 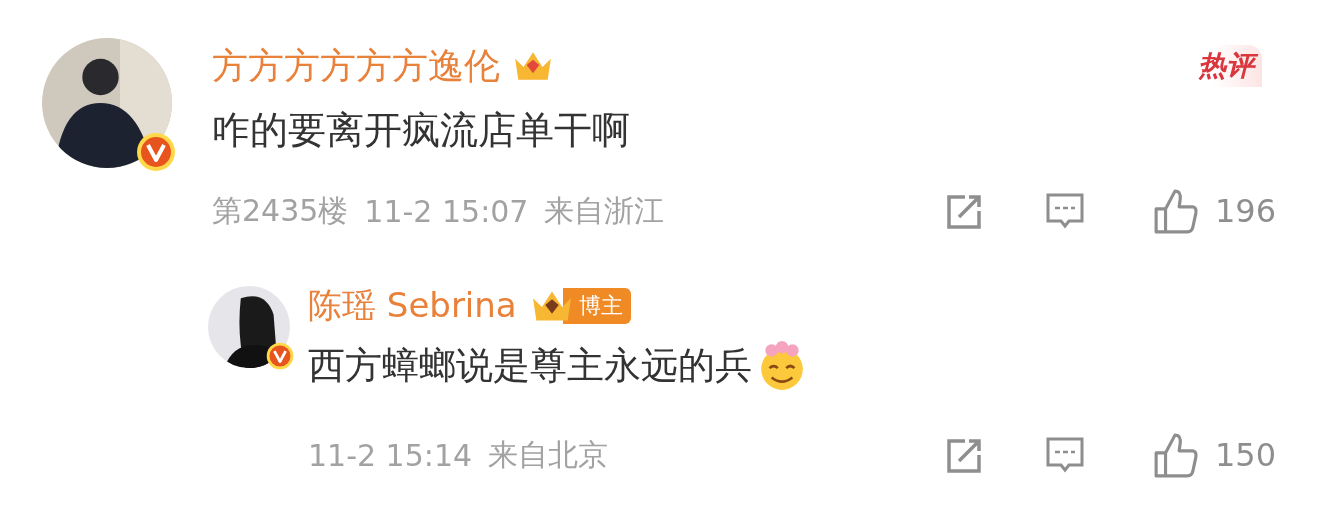 What do you see at coordinates (604, 210) in the screenshot?
I see `location: 来自浙江` at bounding box center [604, 210].